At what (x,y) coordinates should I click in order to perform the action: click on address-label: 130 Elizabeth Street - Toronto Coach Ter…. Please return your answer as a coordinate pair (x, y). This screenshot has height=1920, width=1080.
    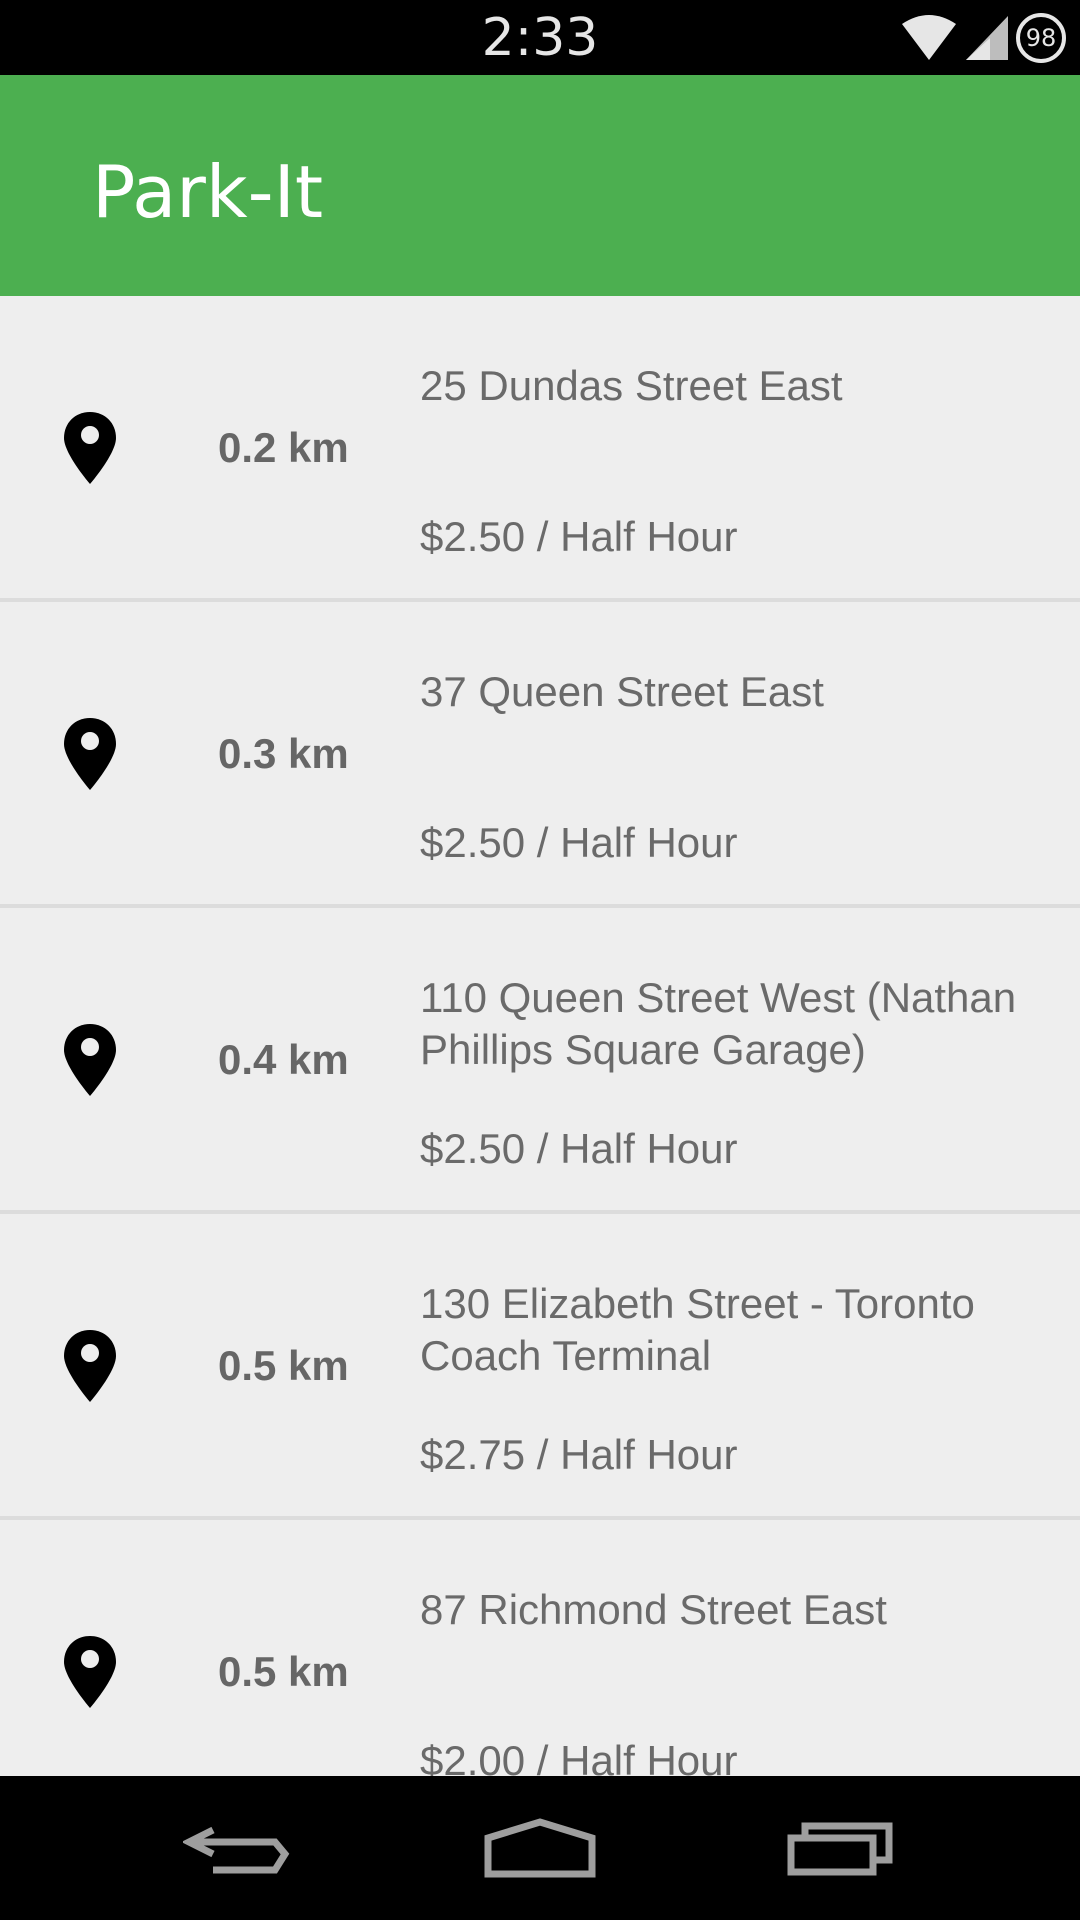
    Looking at the image, I should click on (697, 1329).